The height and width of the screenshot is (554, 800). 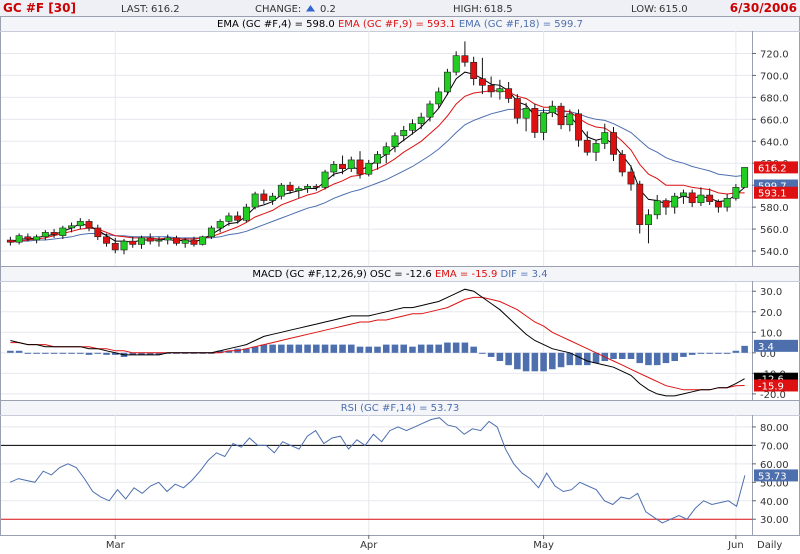 I want to click on value-tag-label: 53.73, so click(x=772, y=476).